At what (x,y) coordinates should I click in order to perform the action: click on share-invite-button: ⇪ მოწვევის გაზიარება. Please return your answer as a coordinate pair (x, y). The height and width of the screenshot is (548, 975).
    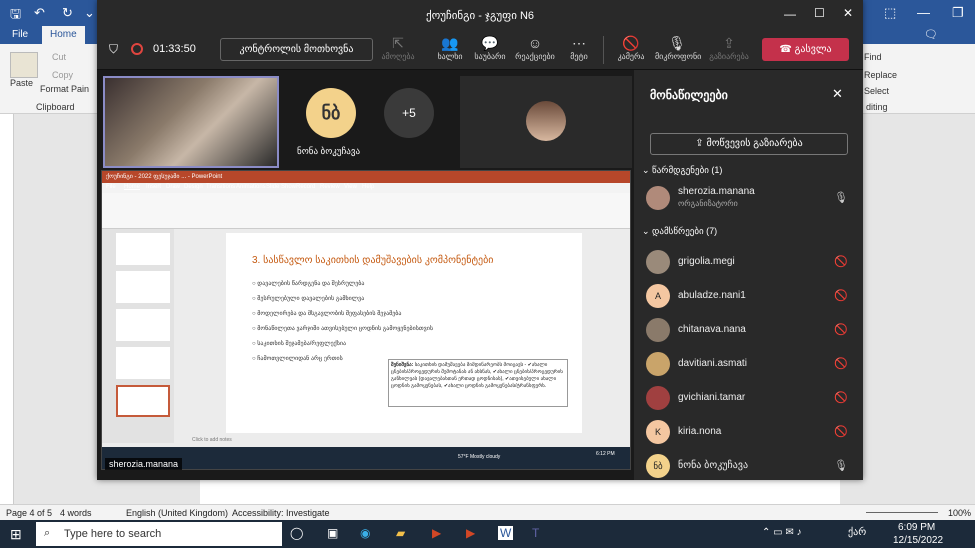
    Looking at the image, I should click on (749, 144).